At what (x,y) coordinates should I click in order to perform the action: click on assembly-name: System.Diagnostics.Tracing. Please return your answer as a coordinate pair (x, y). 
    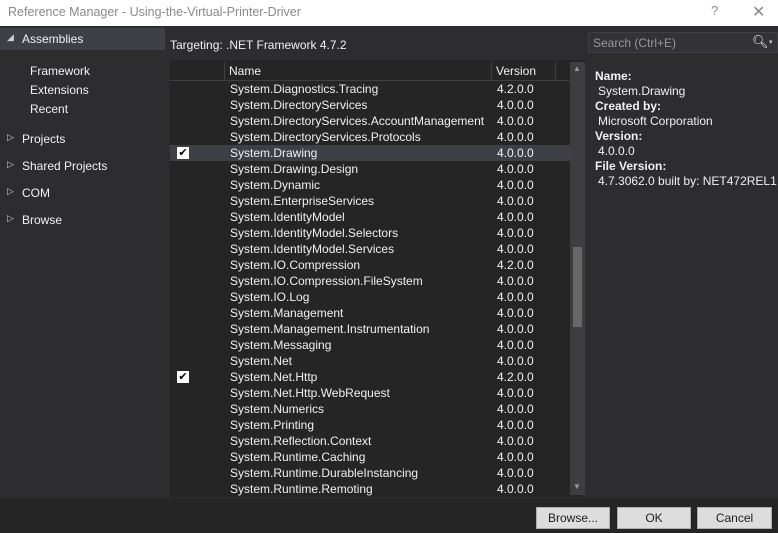
    Looking at the image, I should click on (304, 89).